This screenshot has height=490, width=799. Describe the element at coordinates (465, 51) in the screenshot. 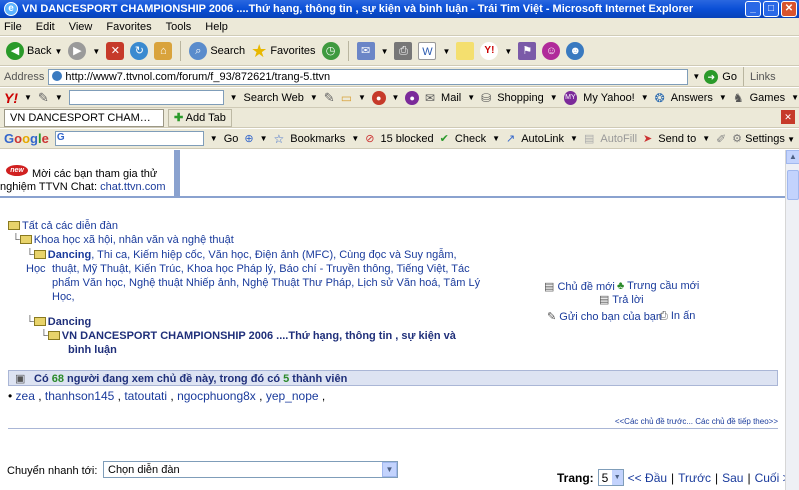

I see `note-icon` at that location.